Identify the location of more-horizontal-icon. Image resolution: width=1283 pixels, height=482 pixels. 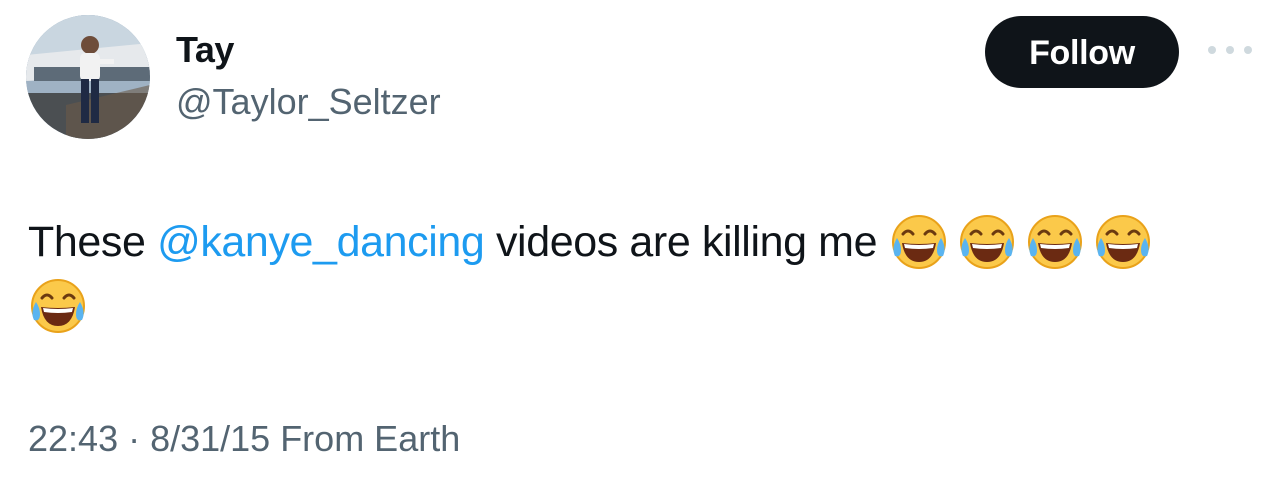
(1230, 50).